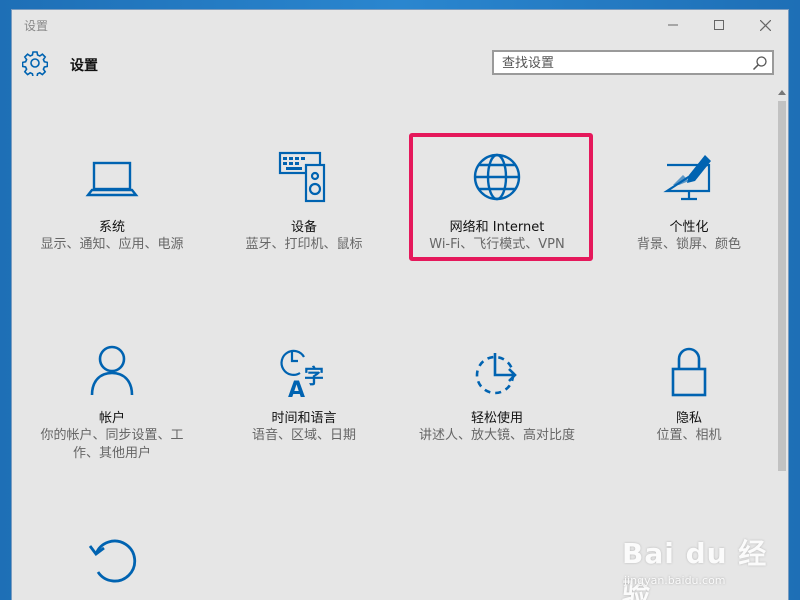 This screenshot has height=600, width=800. What do you see at coordinates (304, 405) in the screenshot?
I see `tile-time-language: A 字 时间和语言 语音、区域、日期` at bounding box center [304, 405].